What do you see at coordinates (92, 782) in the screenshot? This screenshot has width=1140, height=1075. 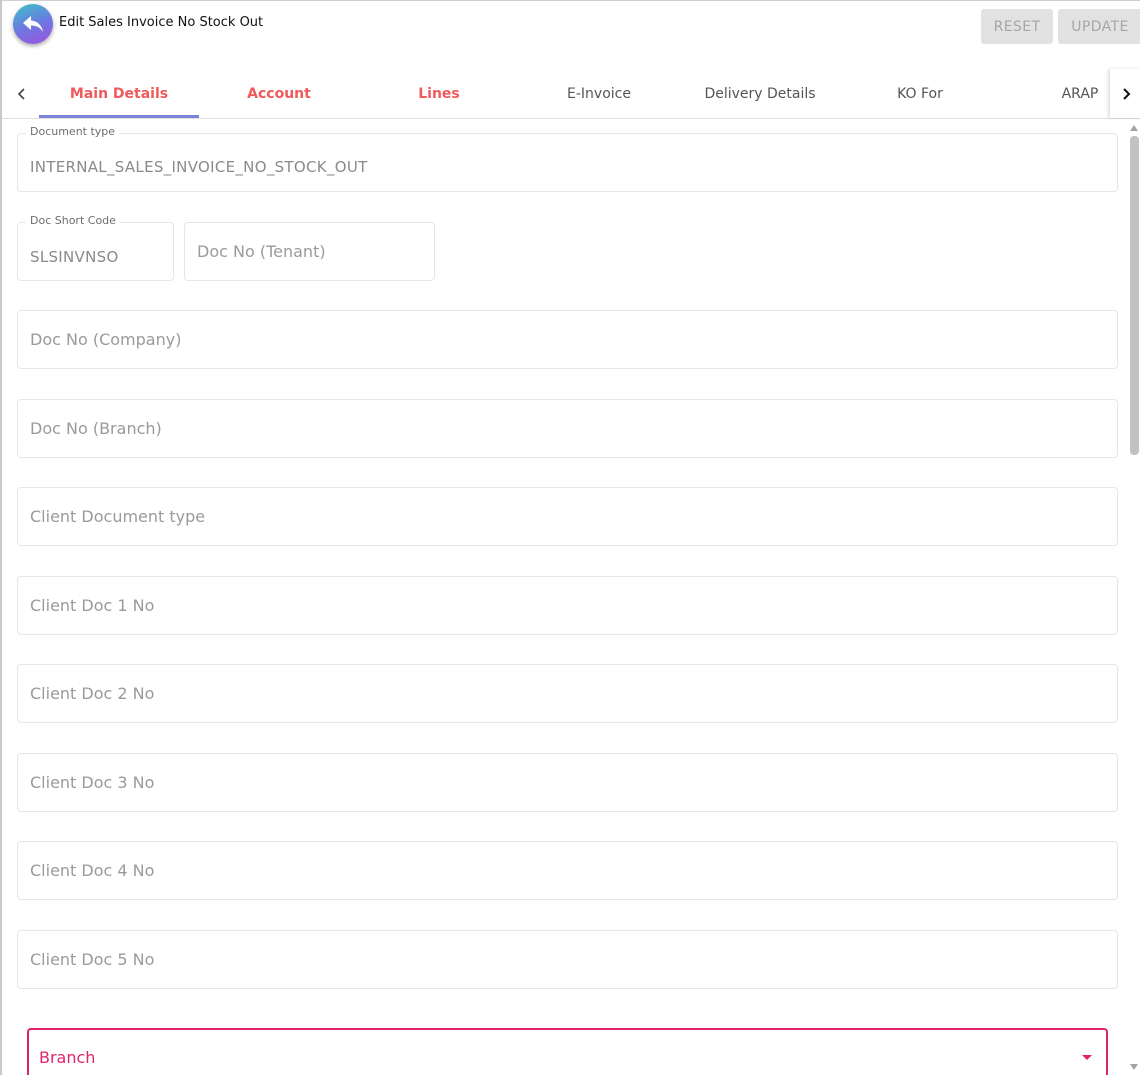 I see `client-doc-3-no-placeholder: Client Doc 3 No` at bounding box center [92, 782].